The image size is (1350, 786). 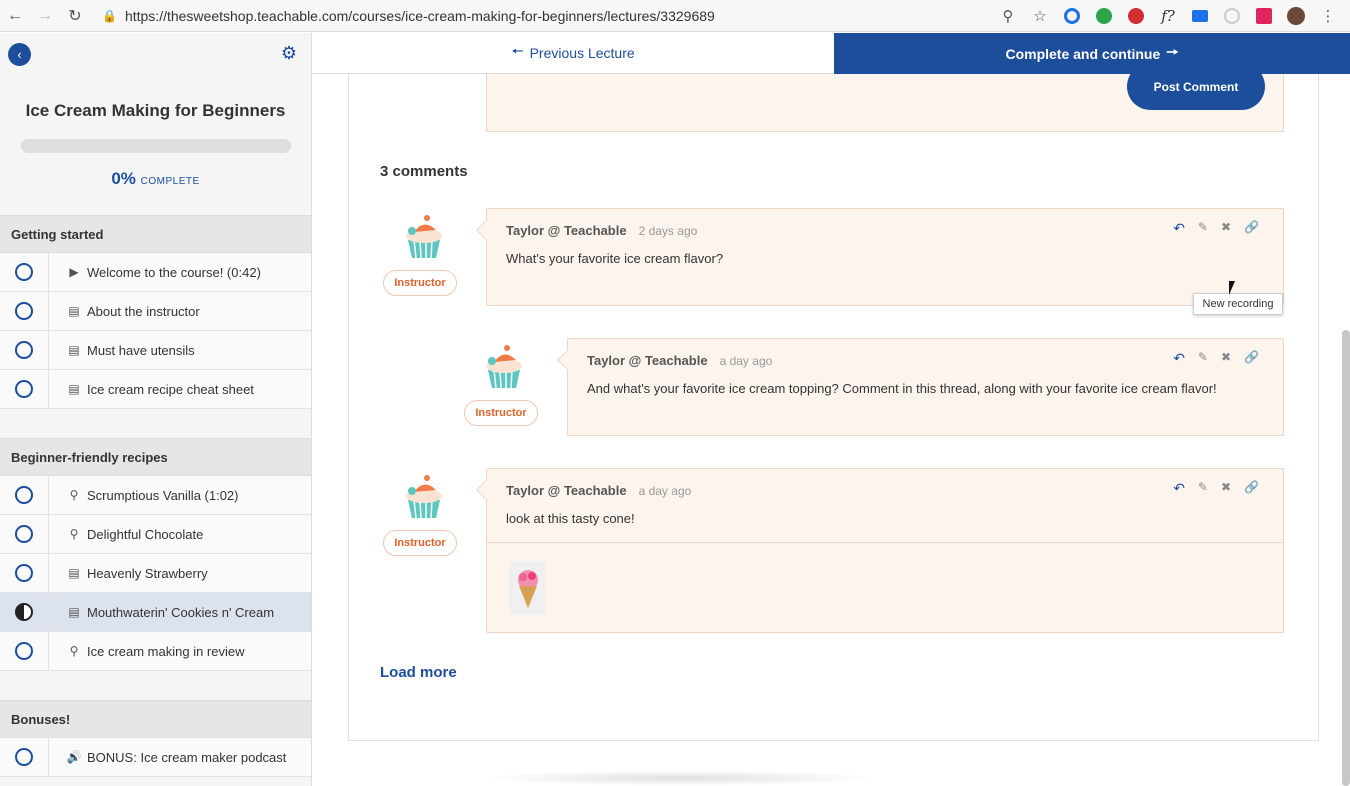 I want to click on gear-icon: ⚙, so click(x=289, y=53).